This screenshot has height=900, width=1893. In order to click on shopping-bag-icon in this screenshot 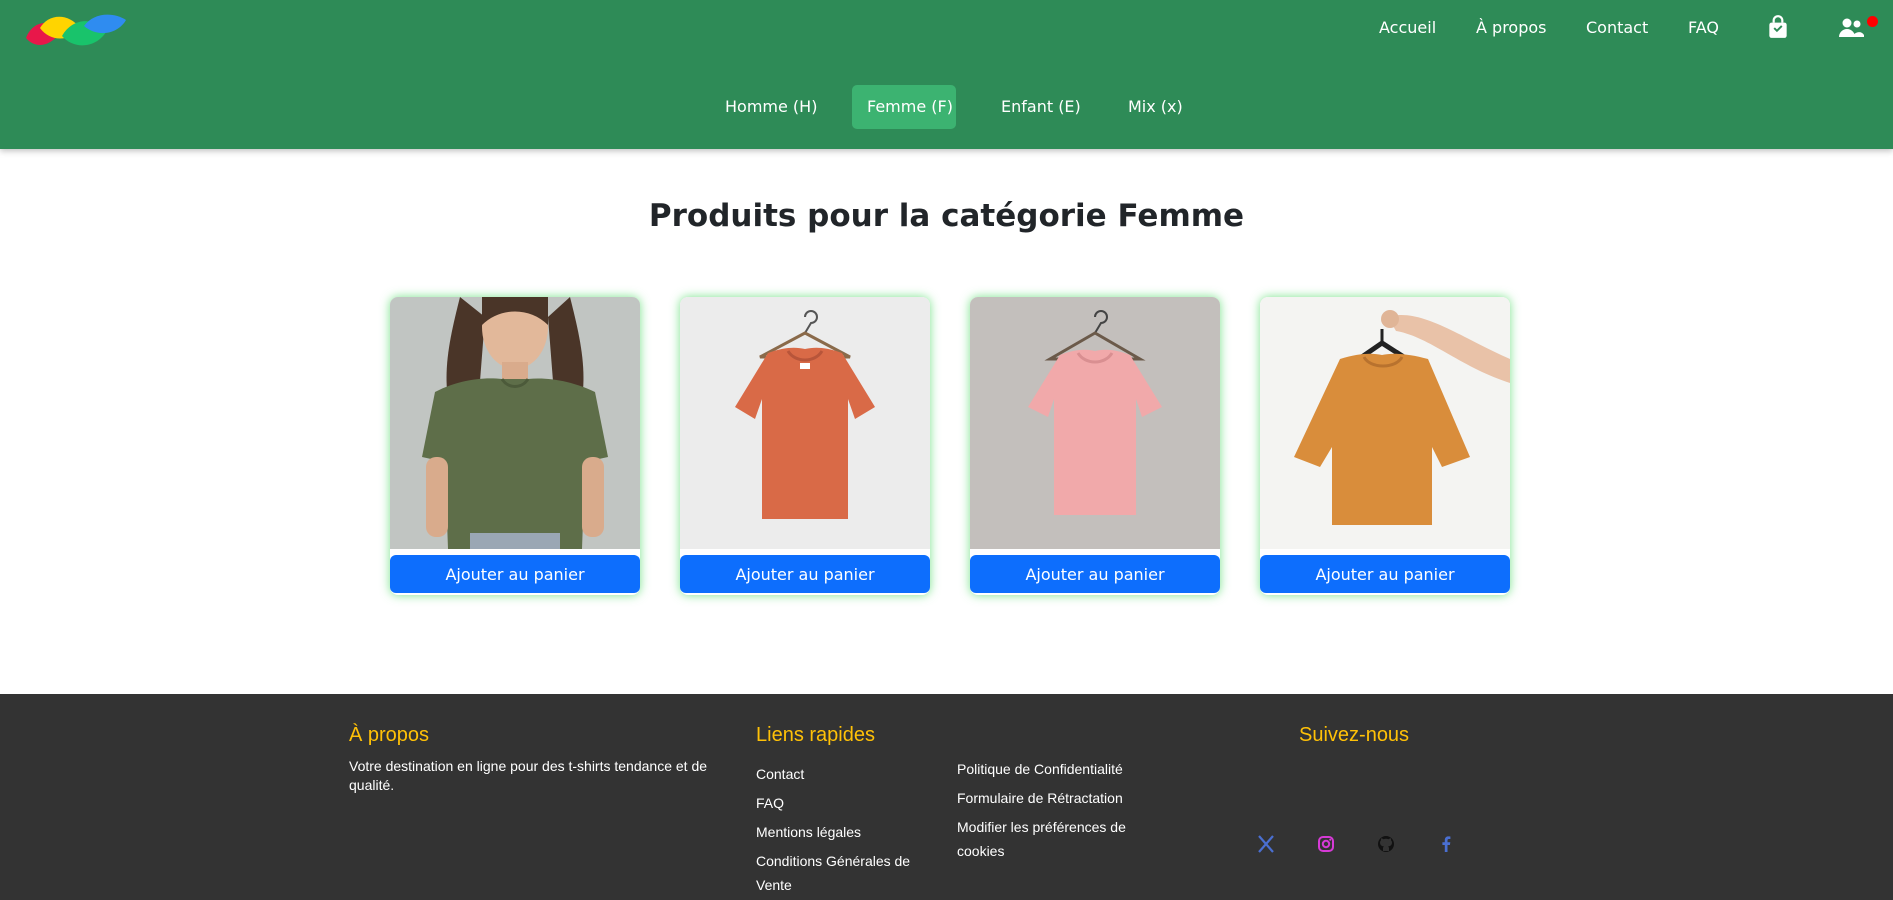, I will do `click(1778, 27)`.